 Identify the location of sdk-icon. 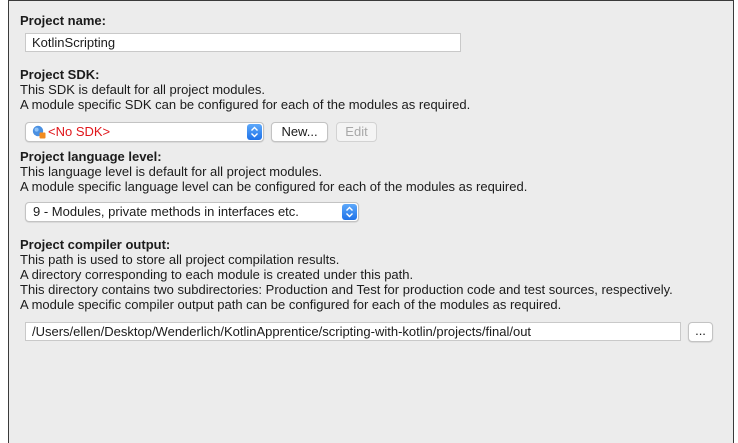
(39, 132).